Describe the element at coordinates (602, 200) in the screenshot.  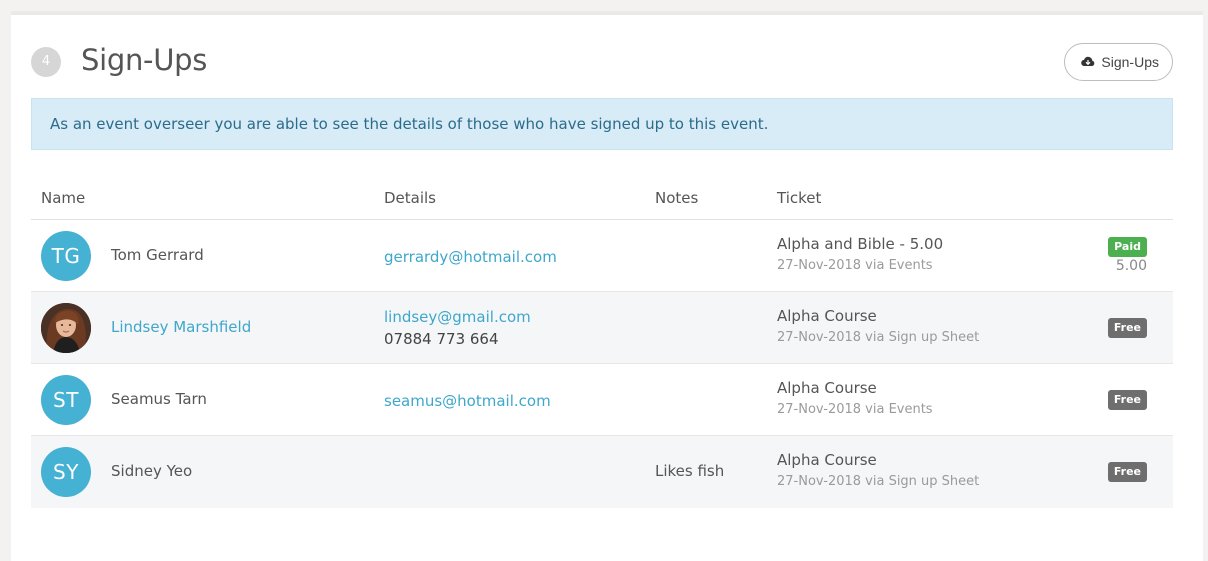
I see `table-header: Name Details Notes Ticket` at that location.